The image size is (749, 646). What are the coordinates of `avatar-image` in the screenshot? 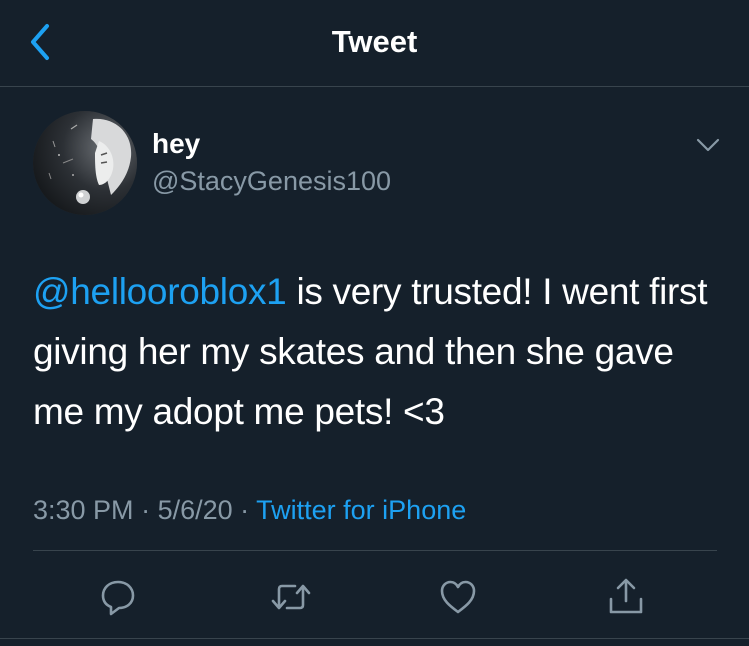 It's located at (85, 163).